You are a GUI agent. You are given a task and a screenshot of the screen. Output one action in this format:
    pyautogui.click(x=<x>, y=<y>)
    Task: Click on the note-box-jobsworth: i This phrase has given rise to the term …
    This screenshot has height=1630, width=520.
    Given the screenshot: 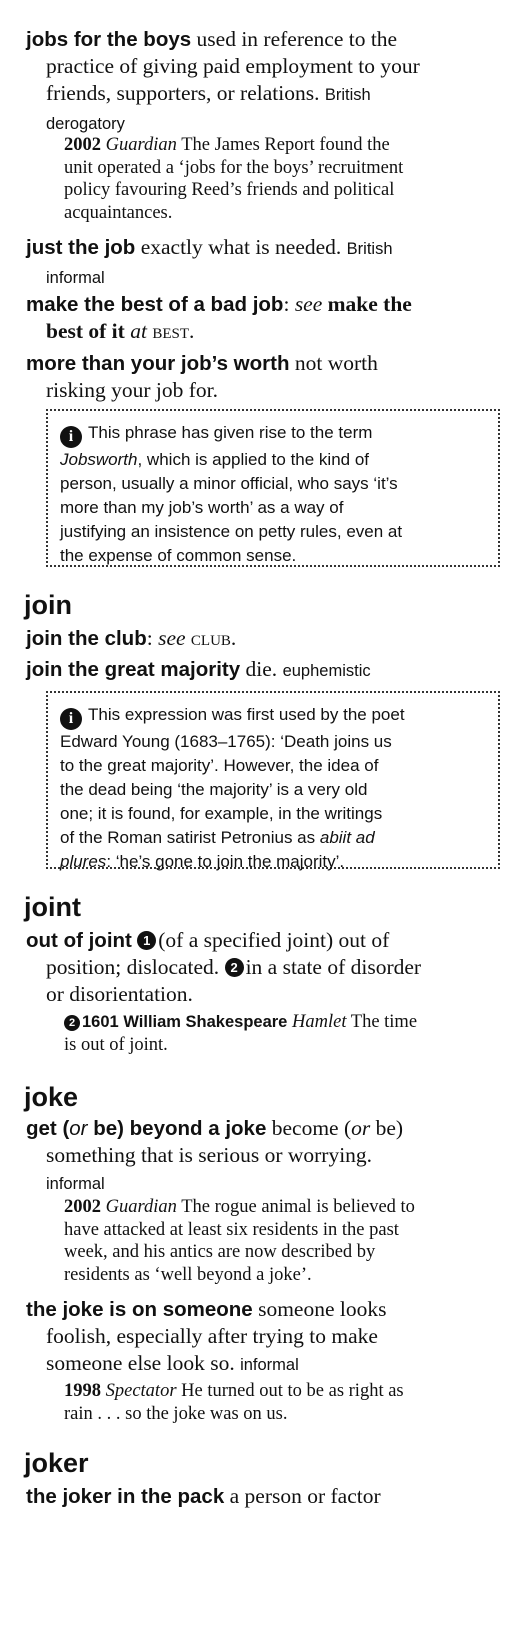 What is the action you would take?
    pyautogui.click(x=273, y=488)
    